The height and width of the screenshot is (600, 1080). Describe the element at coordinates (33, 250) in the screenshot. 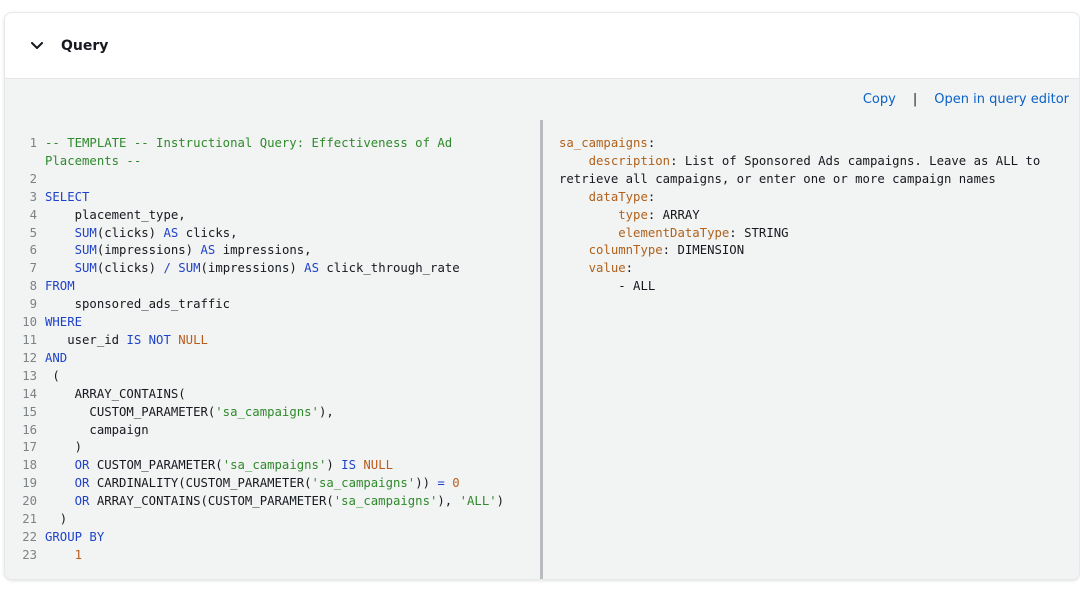

I see `line-number: 6` at that location.